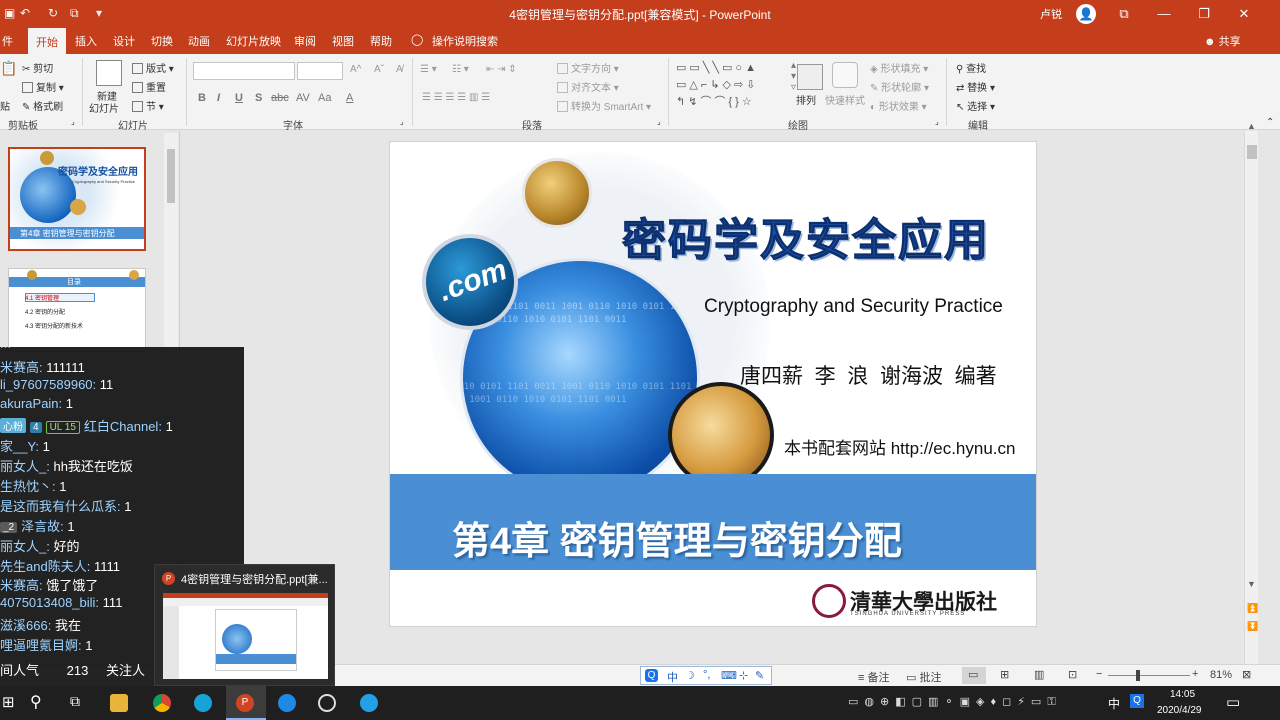  Describe the element at coordinates (324, 98) in the screenshot. I see `change-case-button: Aa` at that location.